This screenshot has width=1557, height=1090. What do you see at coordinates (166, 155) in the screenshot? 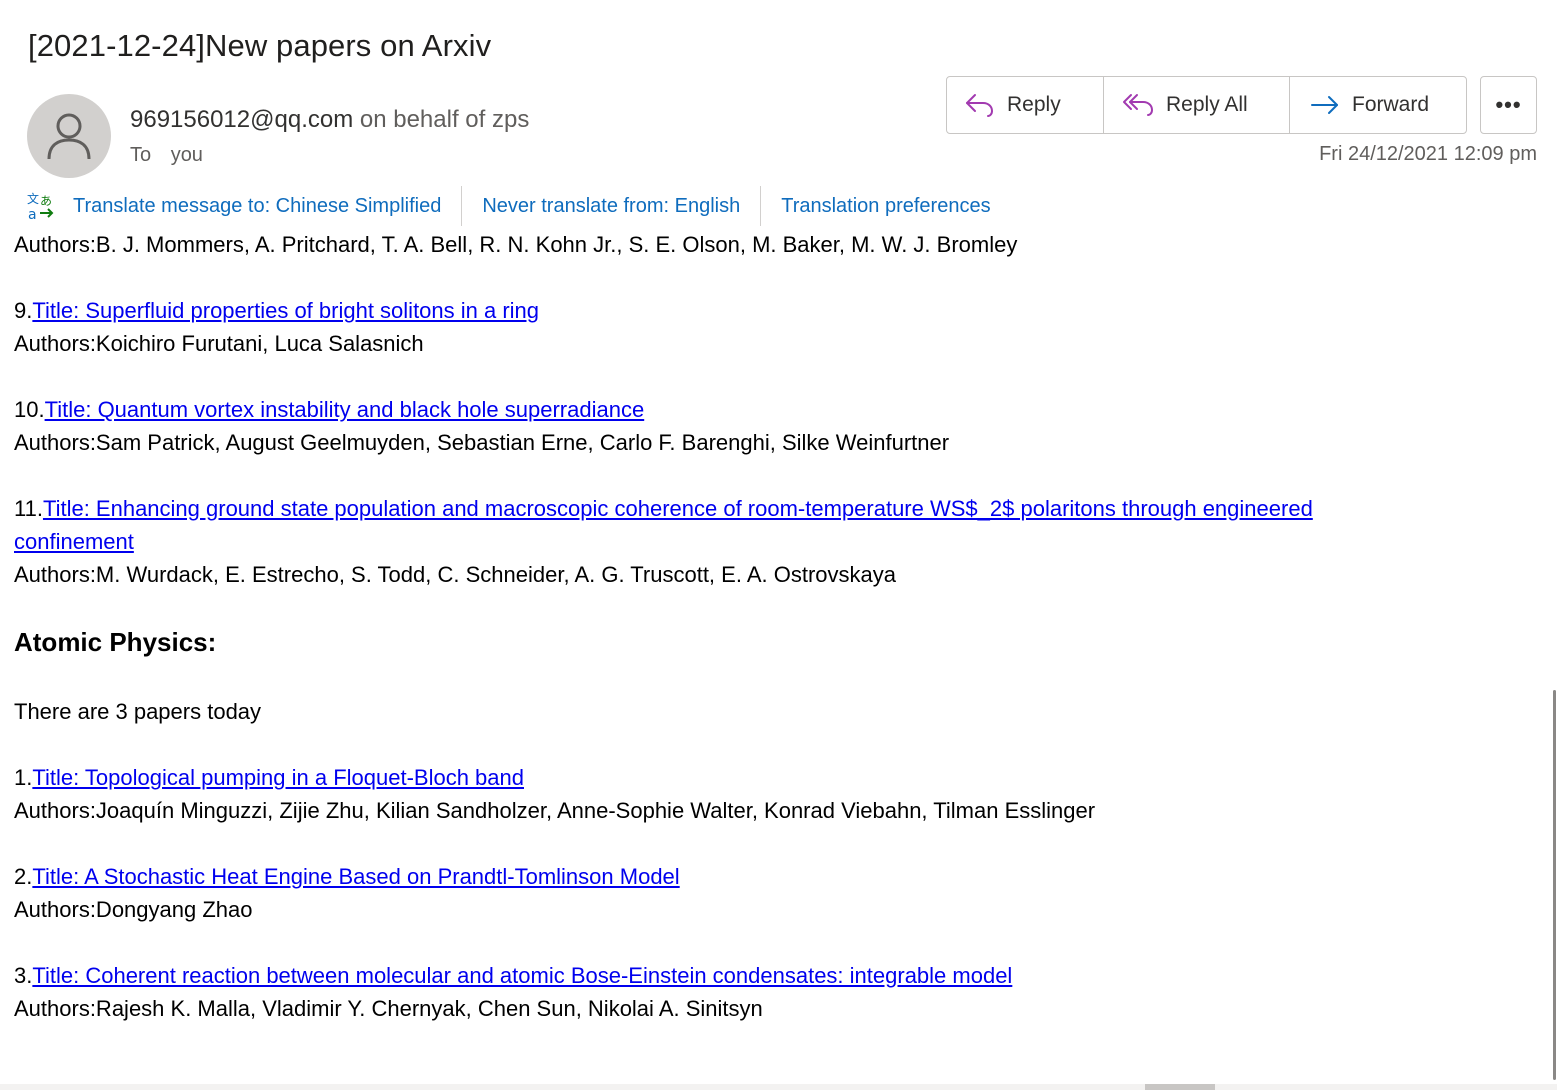
I see `recipients-line: To you` at bounding box center [166, 155].